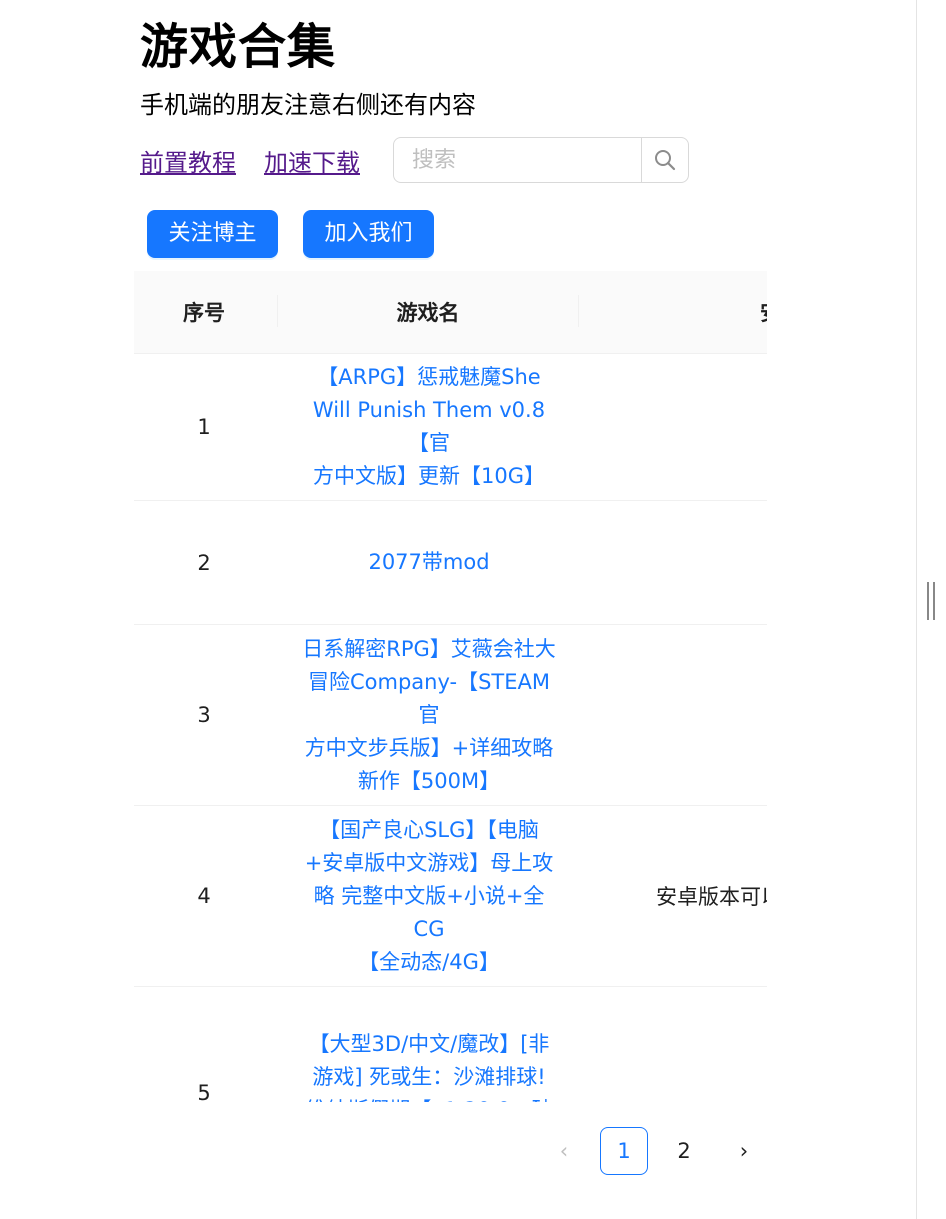 This screenshot has height=1219, width=946. Describe the element at coordinates (429, 648) in the screenshot. I see `game-name-line: 日系解密RPG】艾薇会社大` at that location.